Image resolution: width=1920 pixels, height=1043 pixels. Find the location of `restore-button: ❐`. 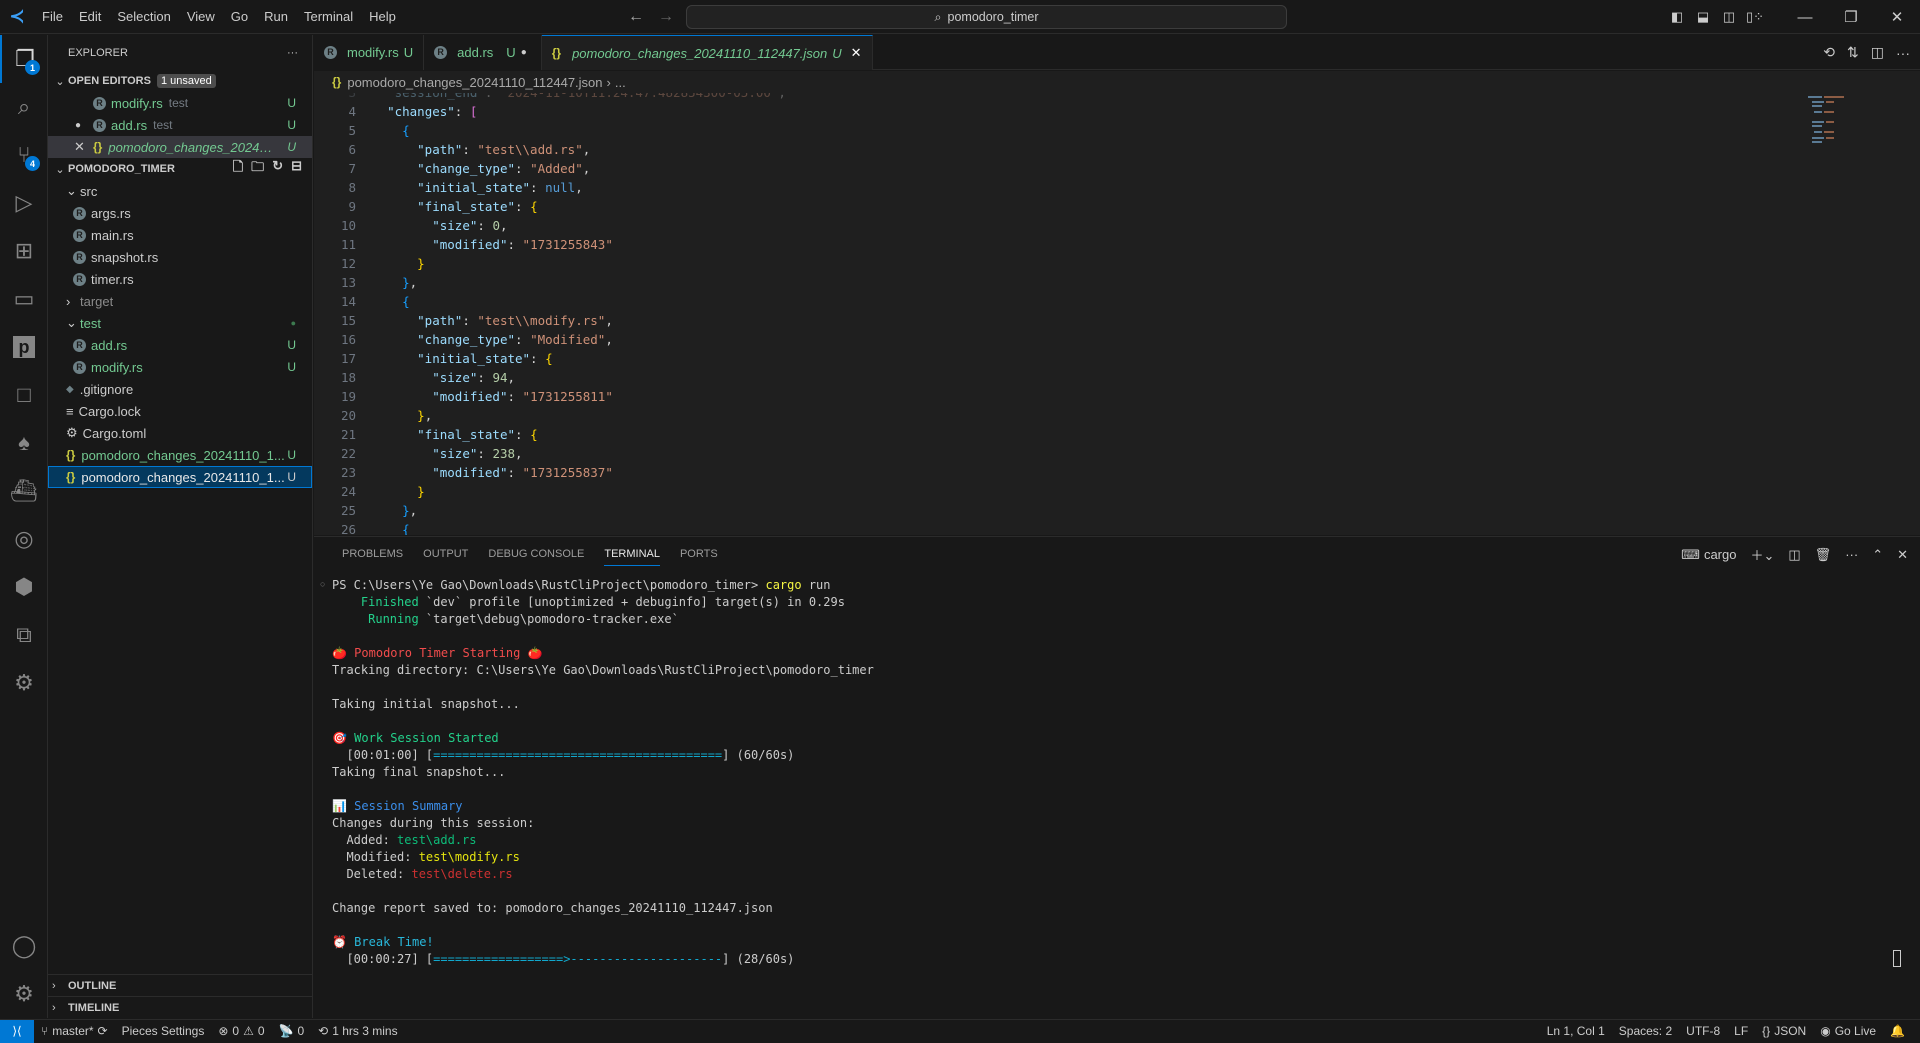

restore-button: ❐ is located at coordinates (1851, 17).